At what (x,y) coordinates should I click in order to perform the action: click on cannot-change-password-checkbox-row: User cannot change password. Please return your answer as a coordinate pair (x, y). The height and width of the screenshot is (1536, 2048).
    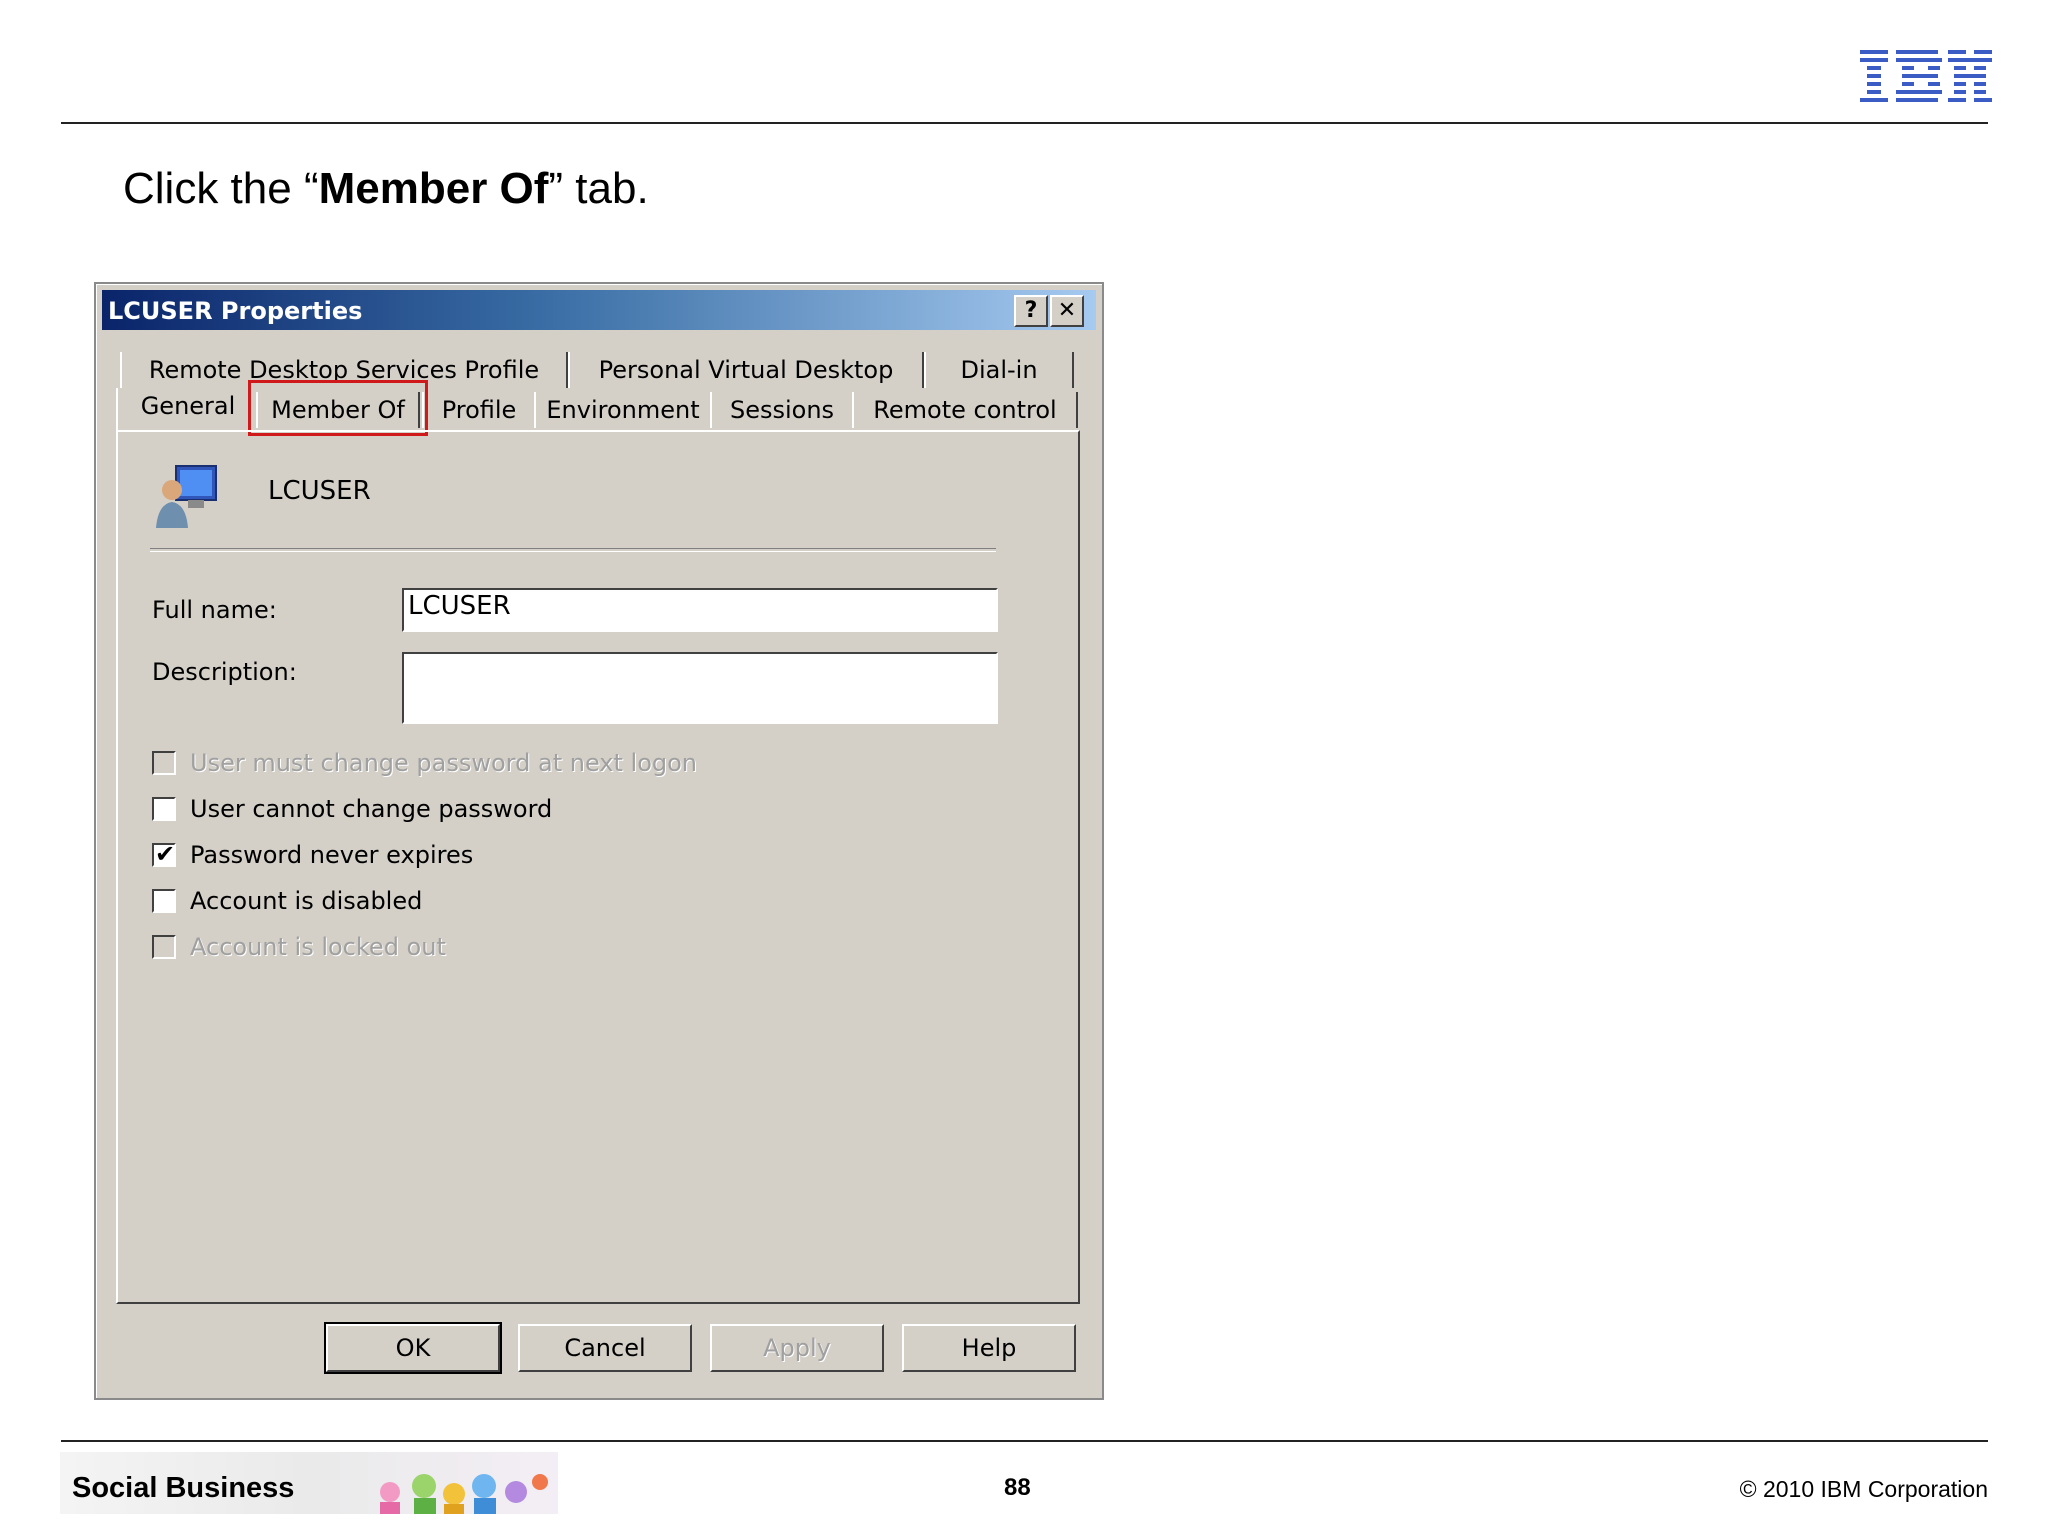
    Looking at the image, I should click on (352, 809).